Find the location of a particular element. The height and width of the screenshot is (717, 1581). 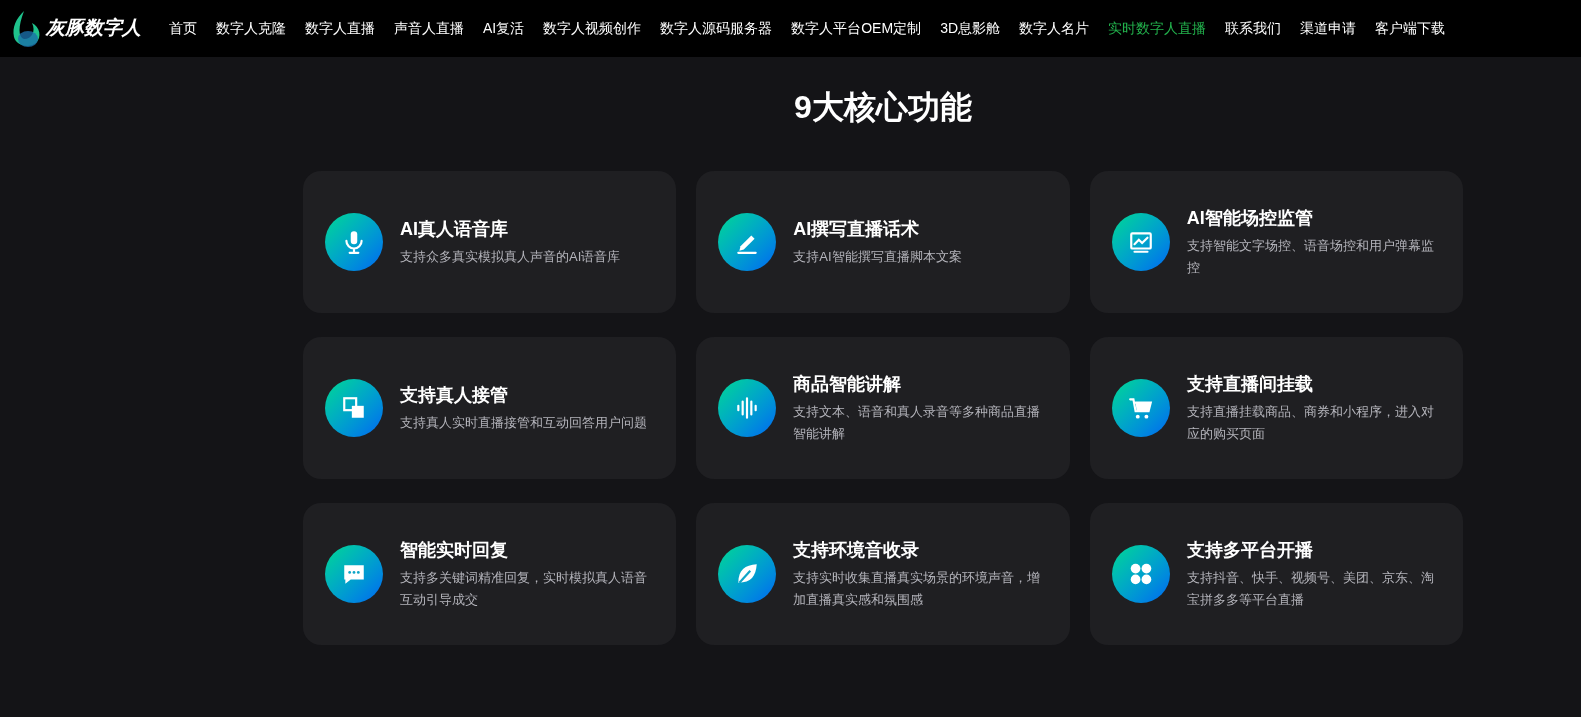

shopping-cart-icon is located at coordinates (1140, 408).